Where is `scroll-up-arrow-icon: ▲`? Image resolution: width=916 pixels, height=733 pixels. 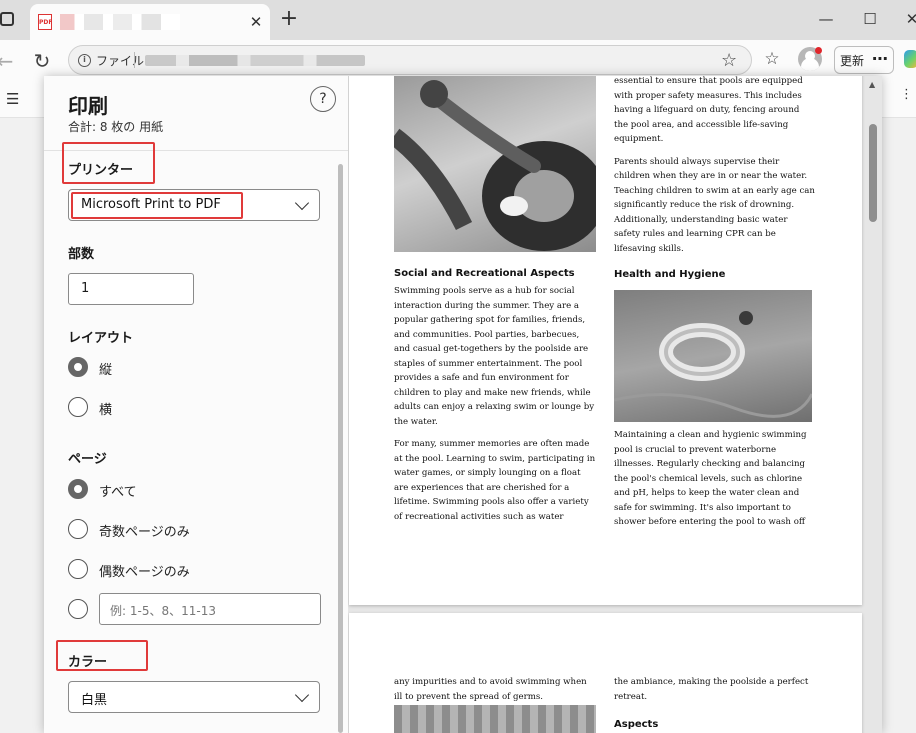 scroll-up-arrow-icon: ▲ is located at coordinates (872, 84).